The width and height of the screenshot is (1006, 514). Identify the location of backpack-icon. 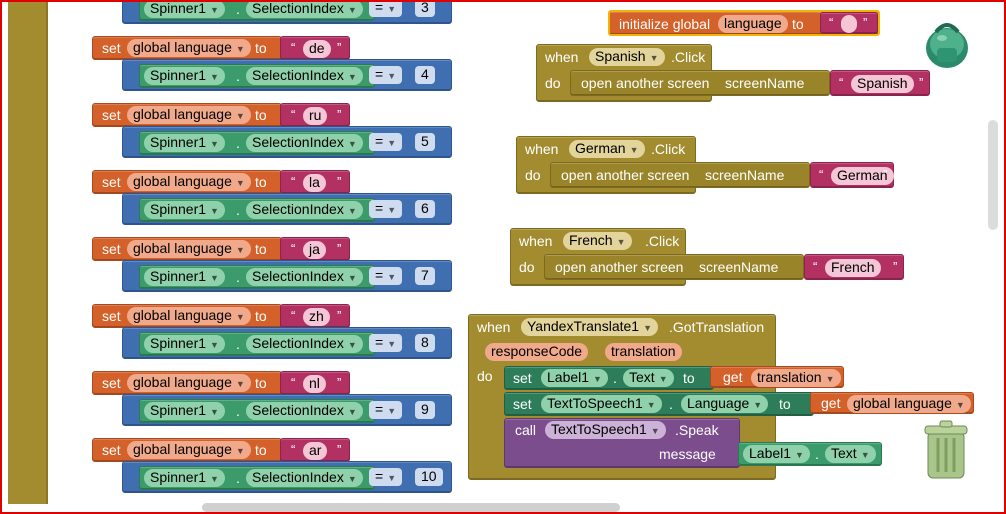
(947, 44).